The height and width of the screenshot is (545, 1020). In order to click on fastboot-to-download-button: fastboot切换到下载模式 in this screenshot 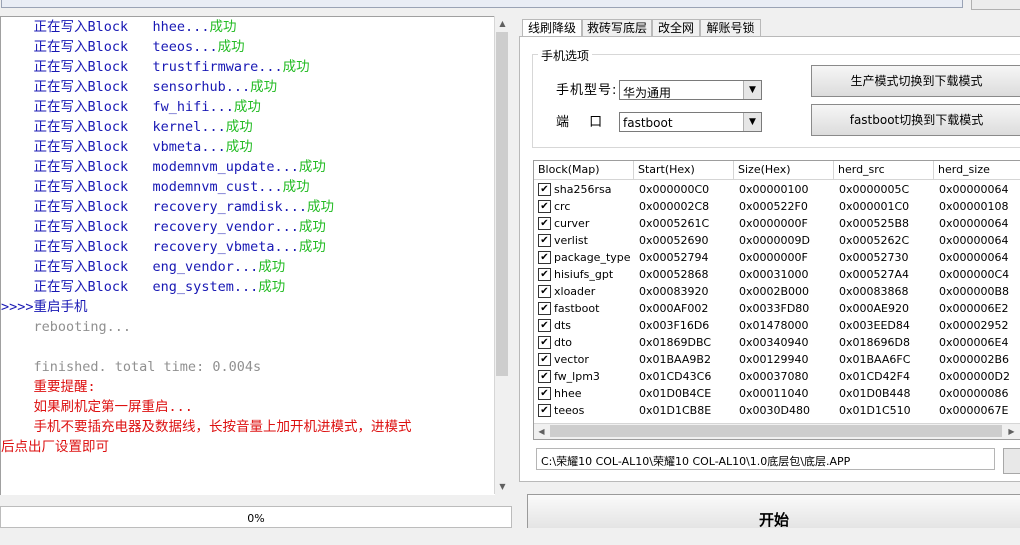, I will do `click(915, 120)`.